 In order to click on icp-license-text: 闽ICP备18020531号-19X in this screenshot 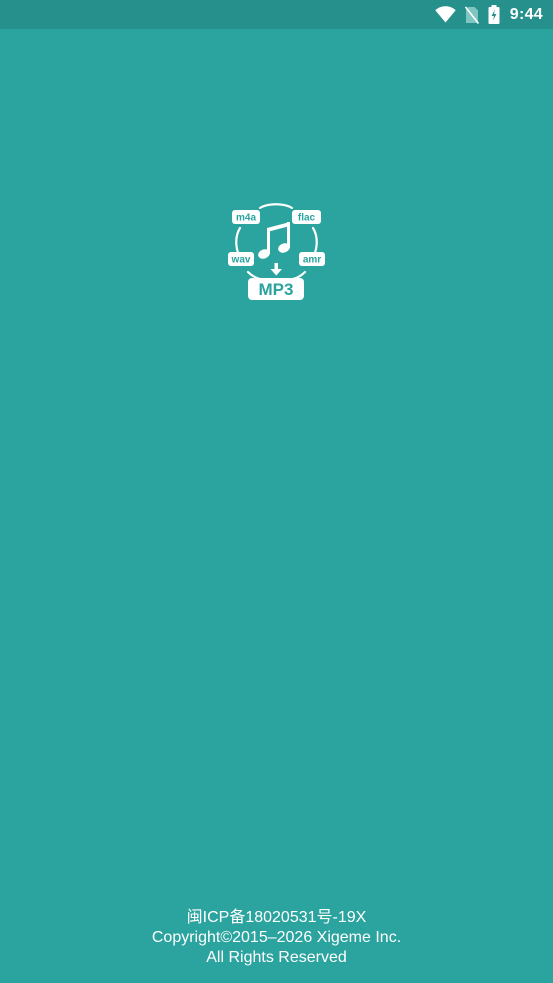, I will do `click(276, 917)`.